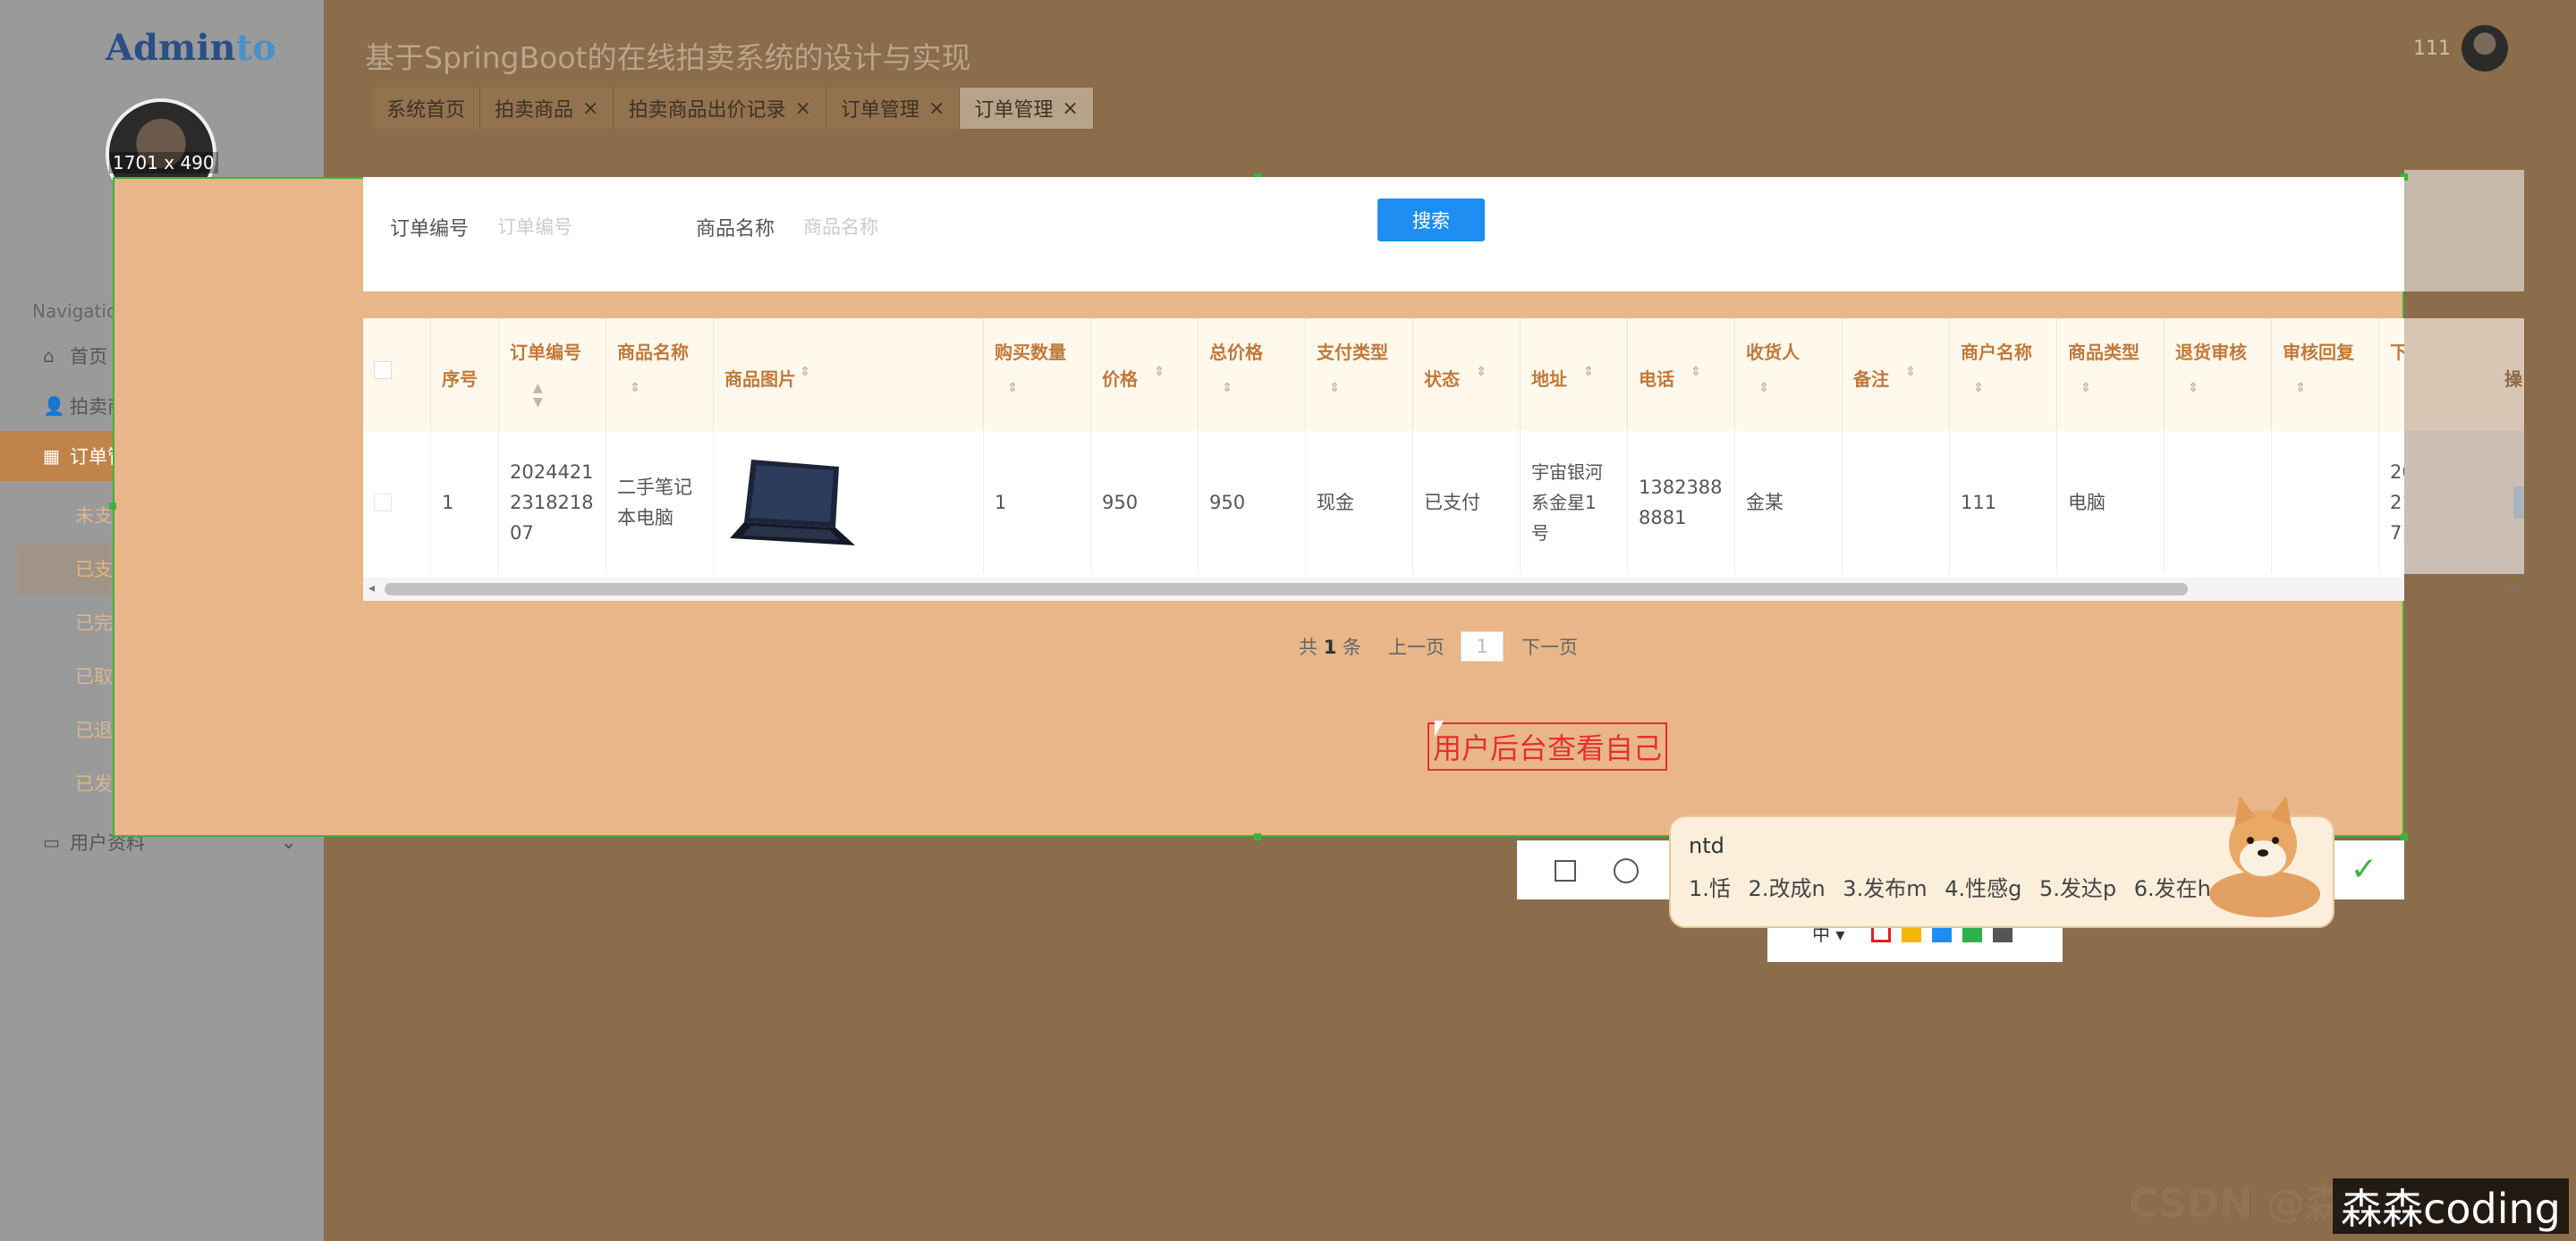  I want to click on col-merchant: 商户名称 ⇕, so click(2003, 374).